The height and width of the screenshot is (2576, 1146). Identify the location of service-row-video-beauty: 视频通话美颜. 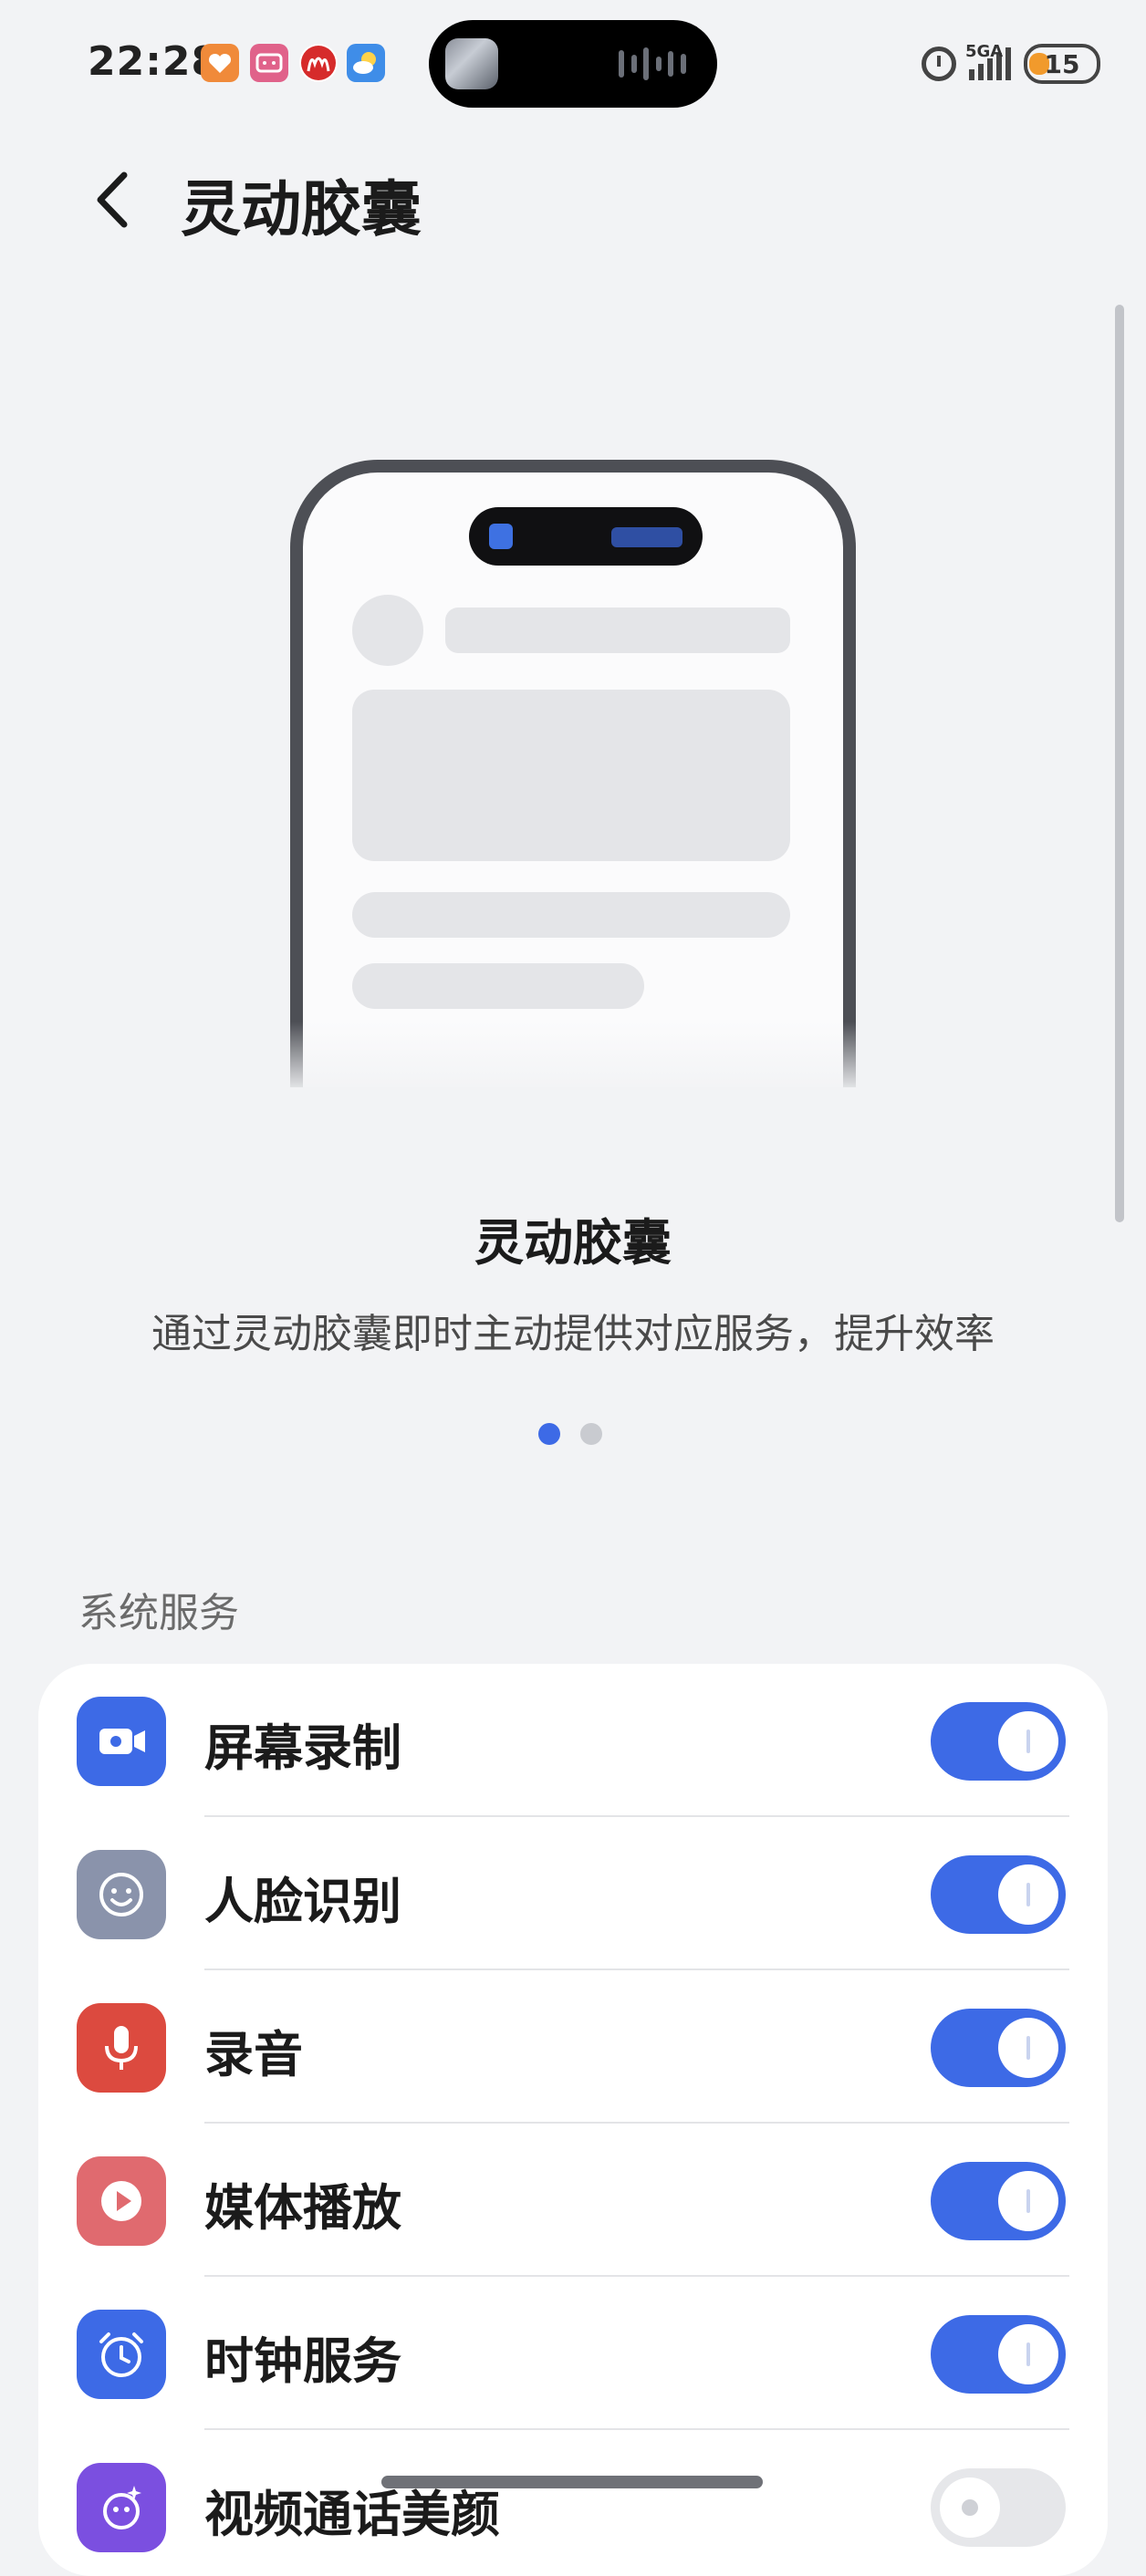
(573, 2503).